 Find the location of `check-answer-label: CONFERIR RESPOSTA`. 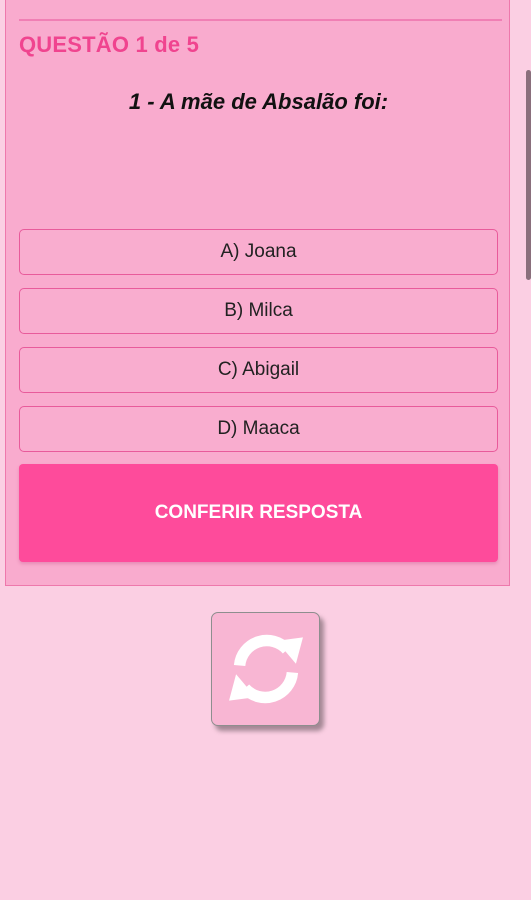

check-answer-label: CONFERIR RESPOSTA is located at coordinates (258, 512).